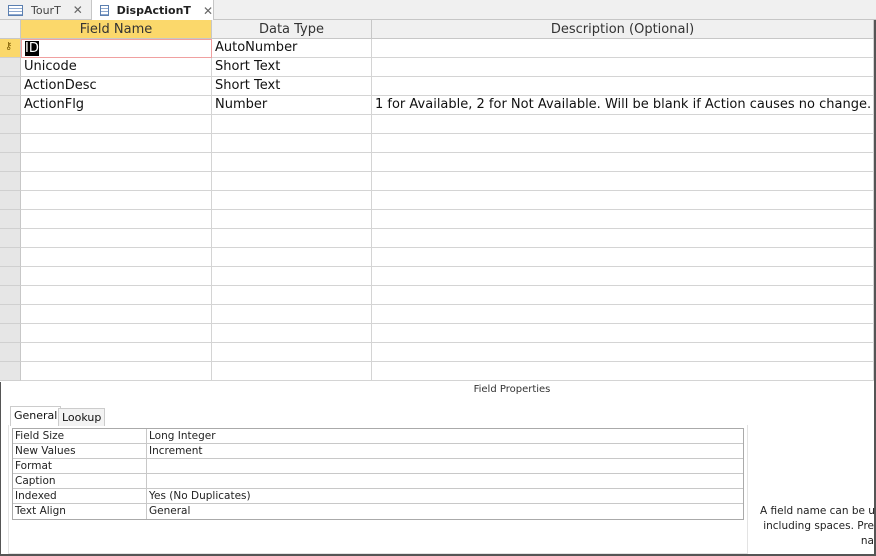 This screenshot has height=556, width=876. I want to click on tab-general: General, so click(36, 416).